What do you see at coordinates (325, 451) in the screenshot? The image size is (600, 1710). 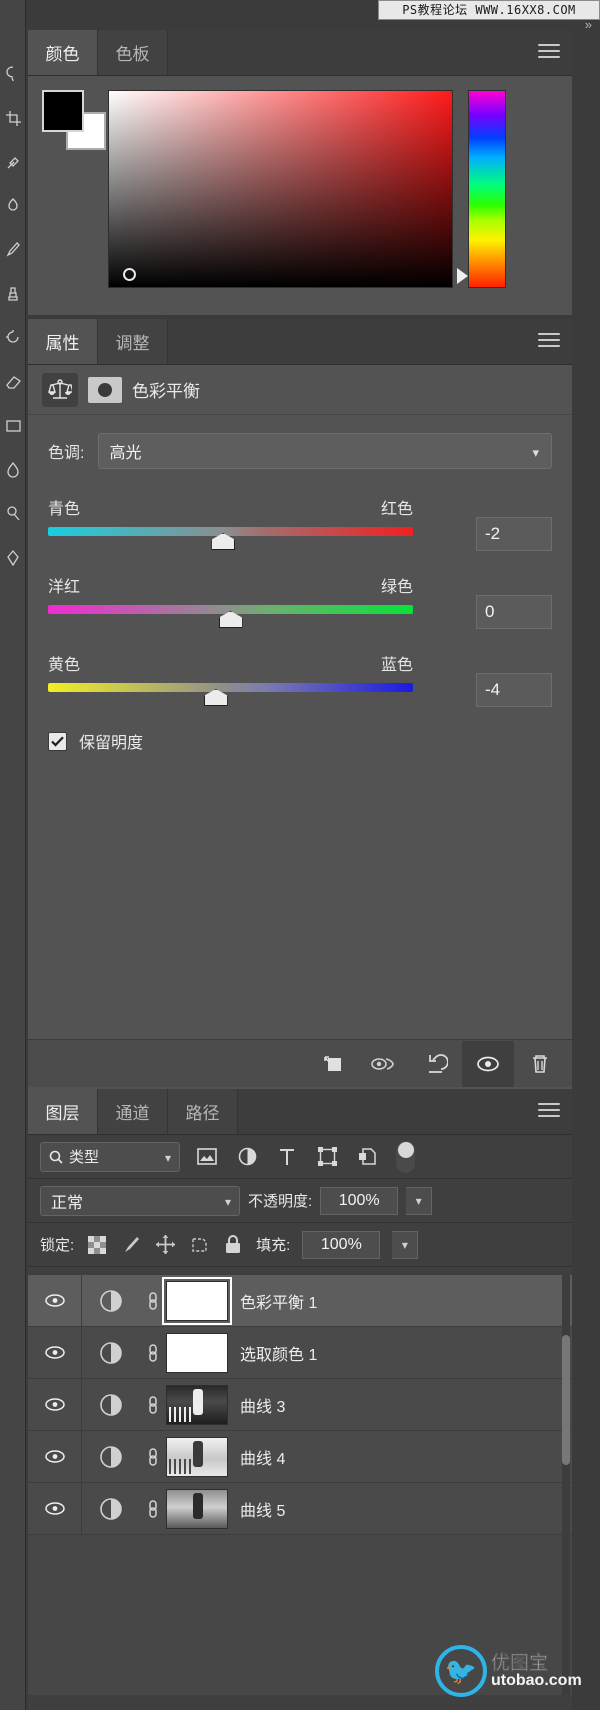 I see `tone-select: 高光 ▾` at bounding box center [325, 451].